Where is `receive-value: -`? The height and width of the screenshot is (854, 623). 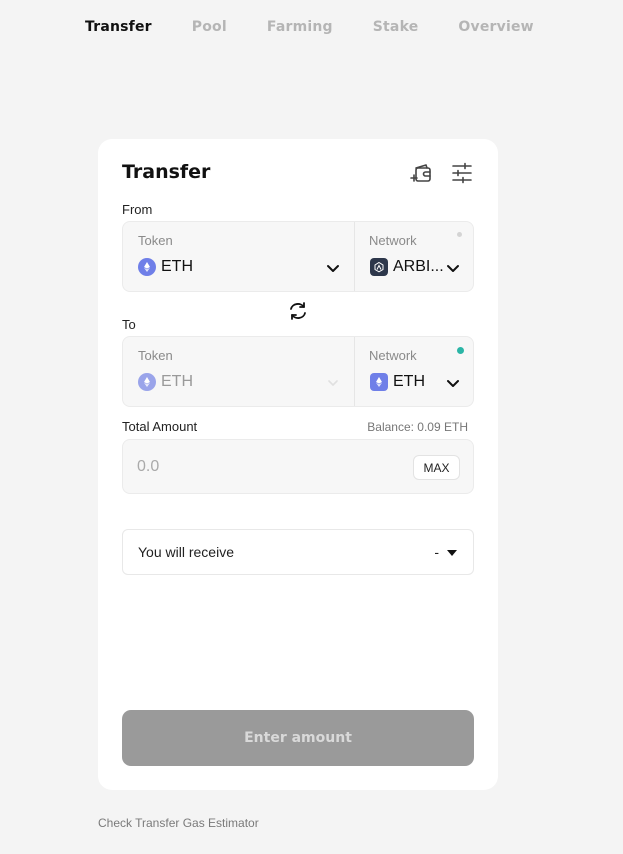
receive-value: - is located at coordinates (436, 552).